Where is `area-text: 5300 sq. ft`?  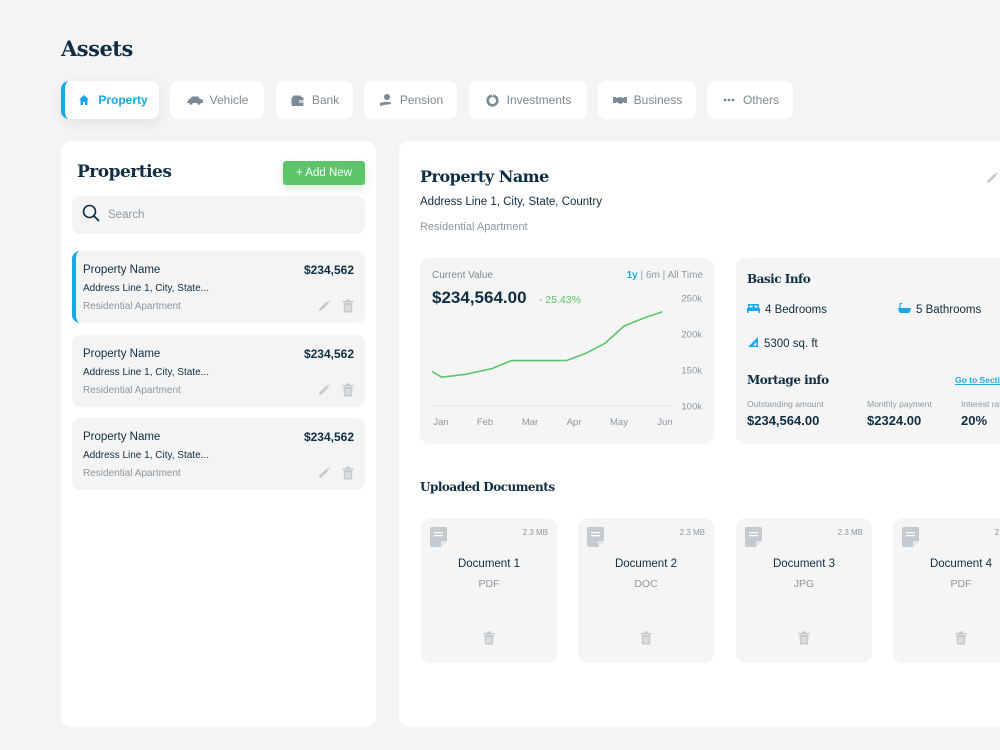 area-text: 5300 sq. ft is located at coordinates (791, 343).